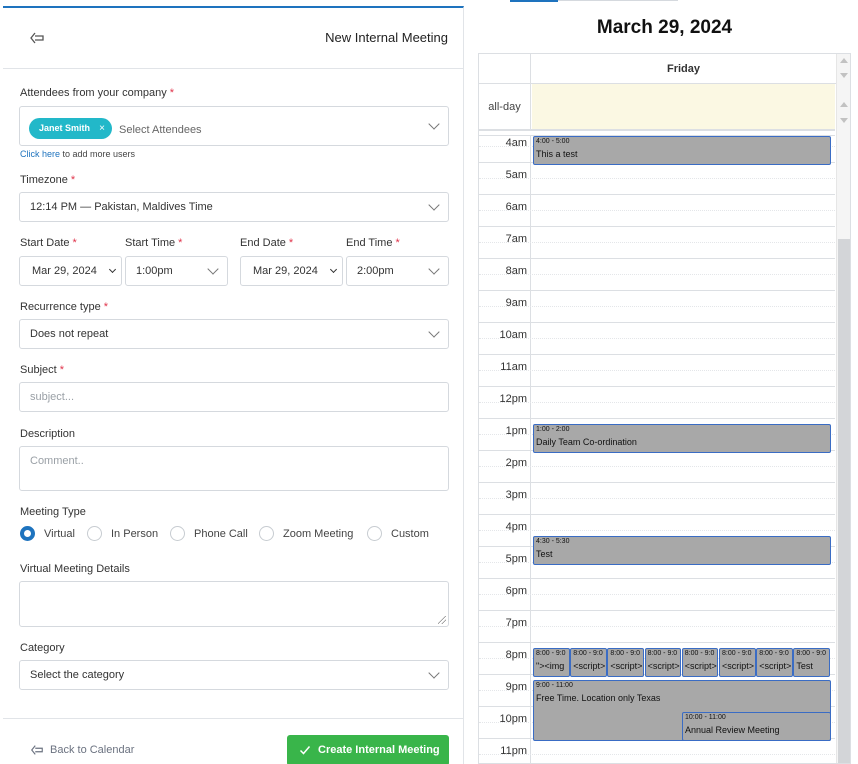 This screenshot has height=764, width=858. Describe the element at coordinates (516, 559) in the screenshot. I see `hour-label: 5pm` at that location.